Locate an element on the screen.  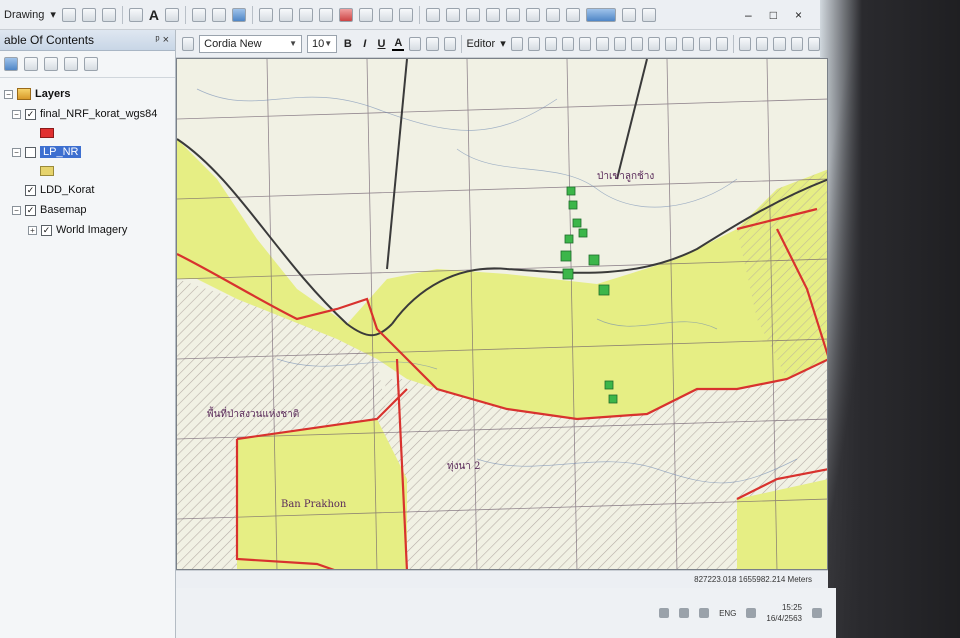
edit-tool-icon is located at coordinates (516, 43).